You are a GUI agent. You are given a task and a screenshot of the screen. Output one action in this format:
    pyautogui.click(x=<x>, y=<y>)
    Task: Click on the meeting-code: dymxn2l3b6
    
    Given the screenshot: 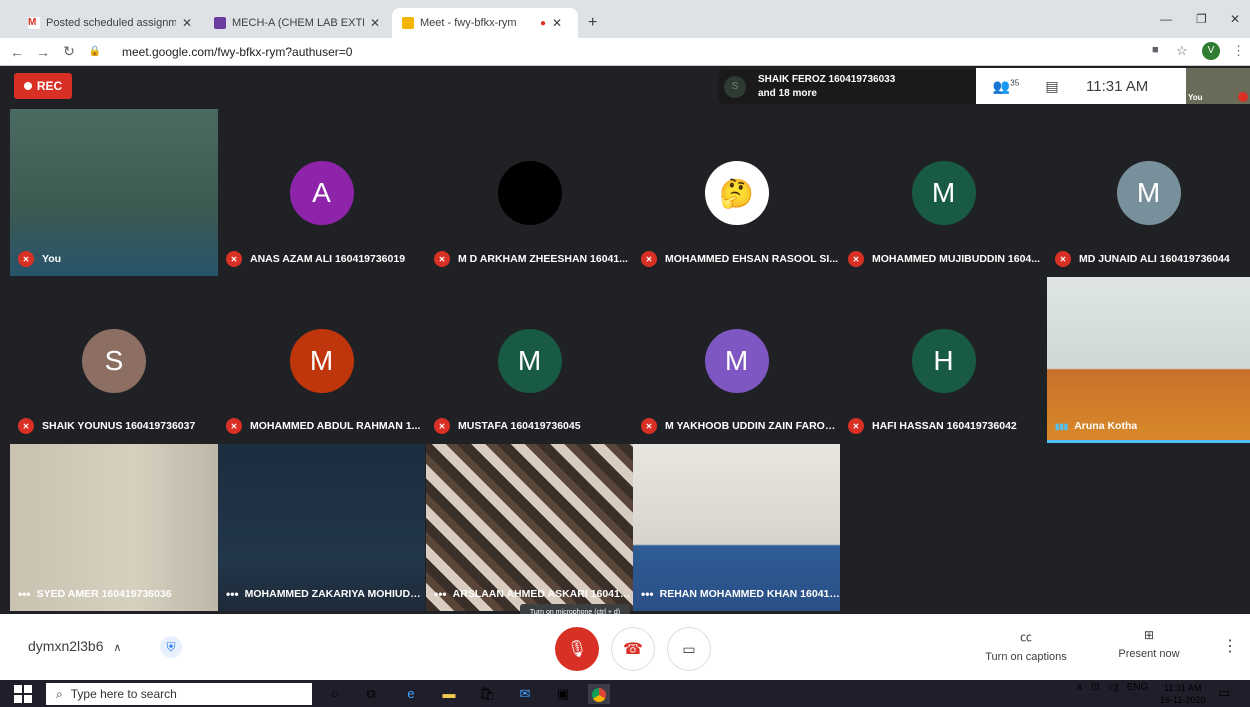 What is the action you would take?
    pyautogui.click(x=66, y=646)
    